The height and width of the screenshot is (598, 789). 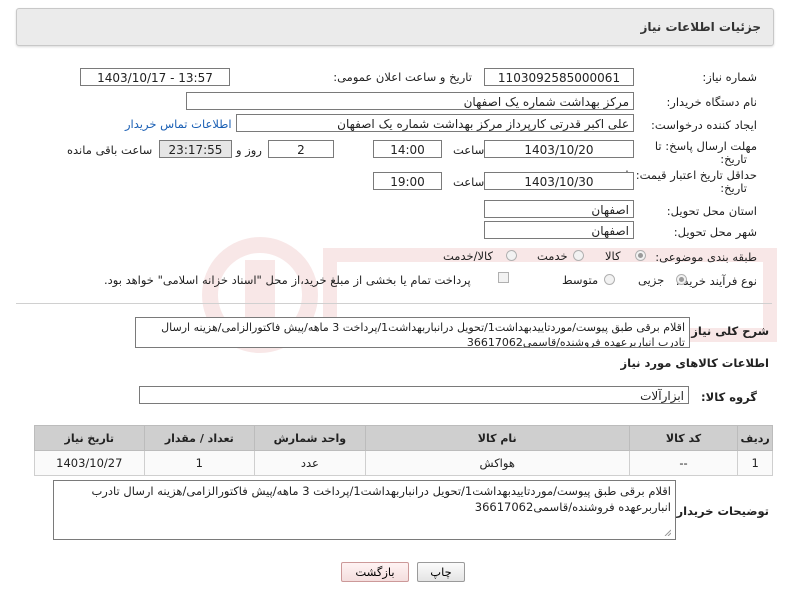 I want to click on city-label: شهر محل تحویل:, so click(x=715, y=232).